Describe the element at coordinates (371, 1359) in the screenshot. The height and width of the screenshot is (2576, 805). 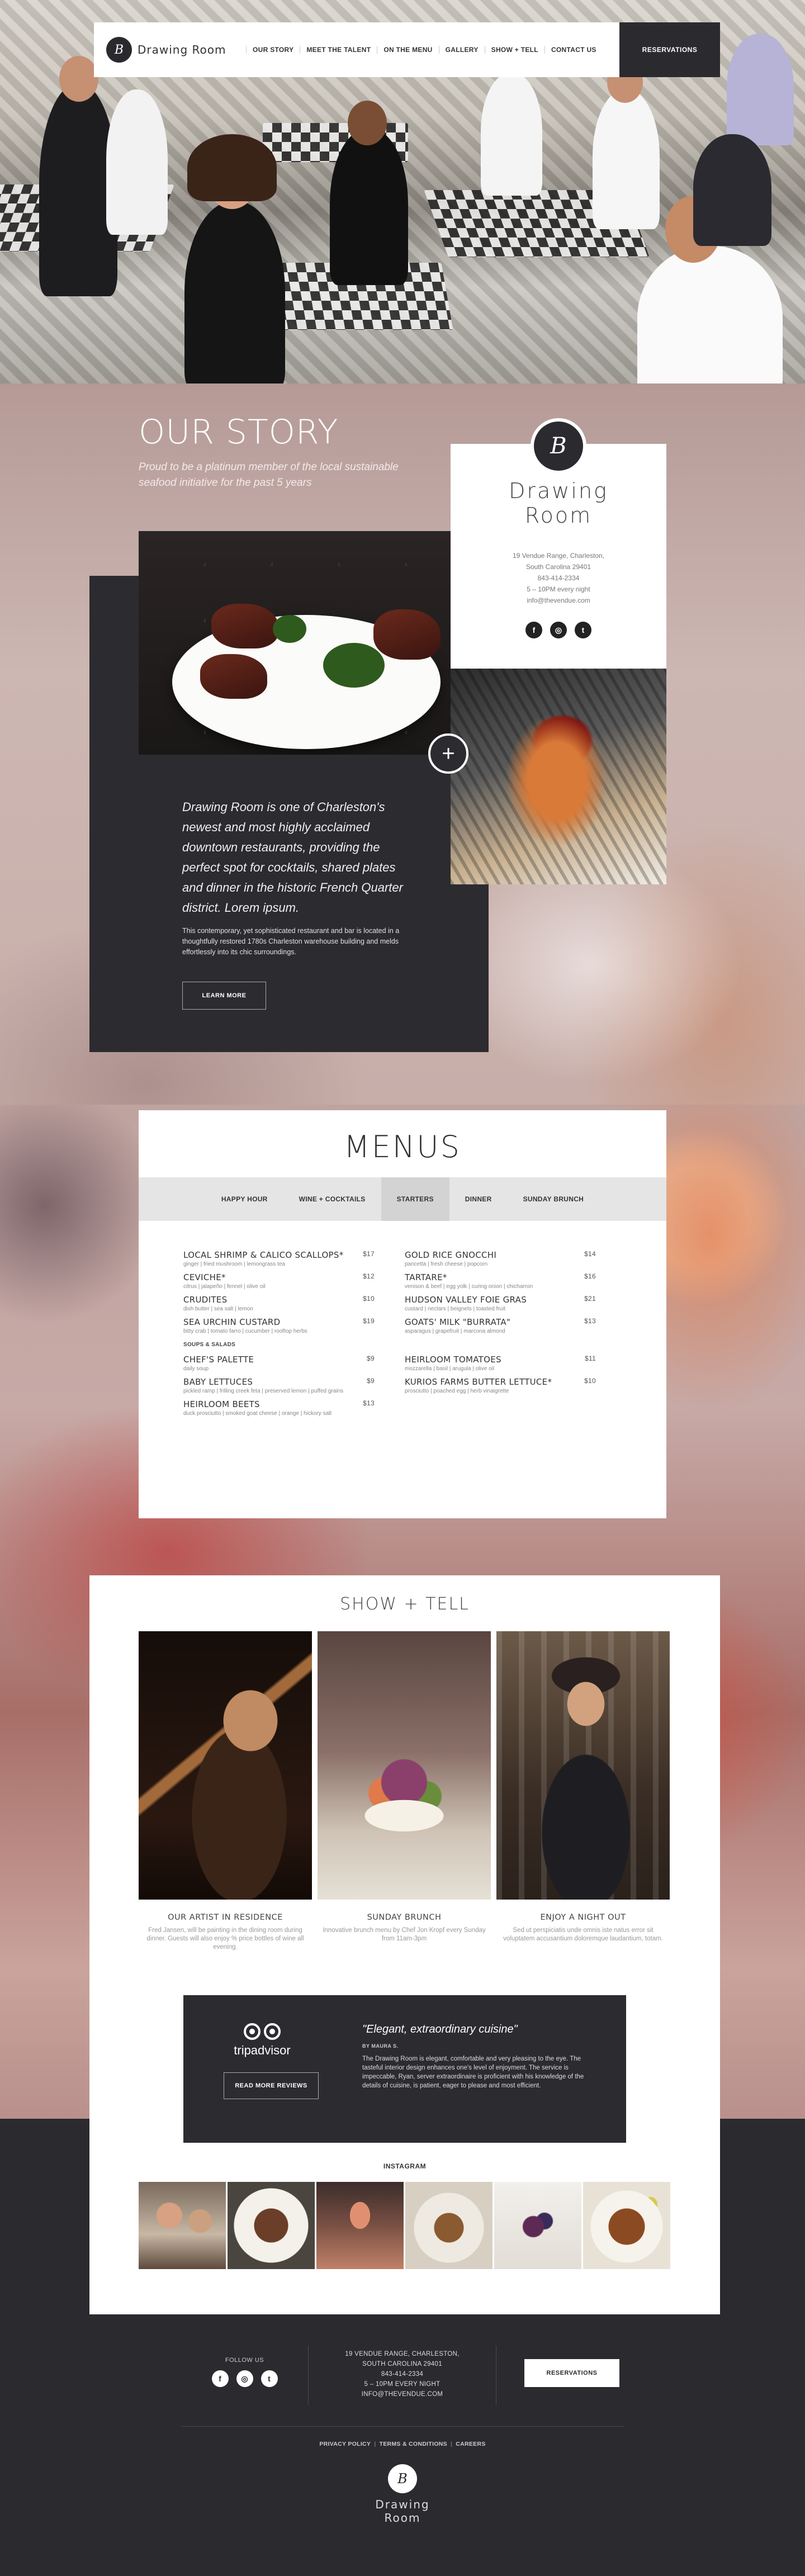
I see `menu-item-price: $9` at that location.